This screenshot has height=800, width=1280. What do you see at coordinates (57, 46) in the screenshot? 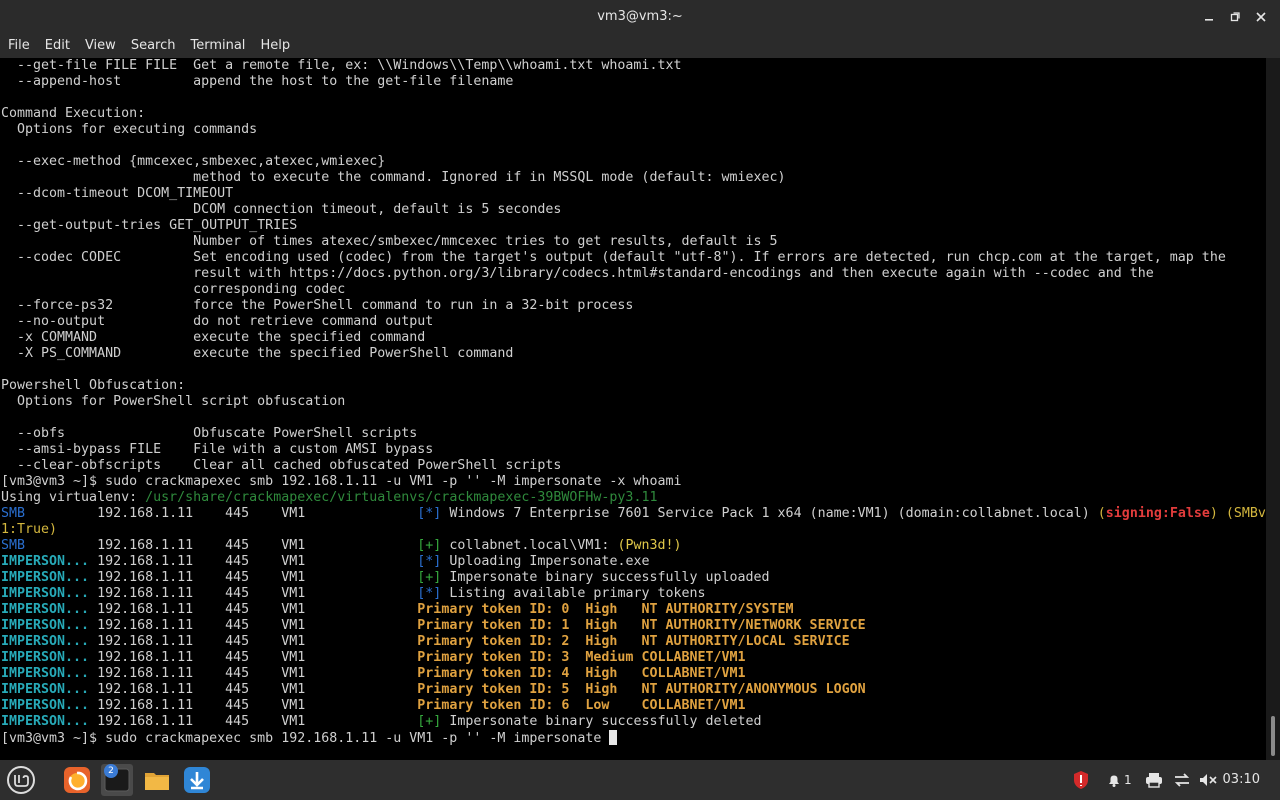
I see `menu-edit: Edit` at bounding box center [57, 46].